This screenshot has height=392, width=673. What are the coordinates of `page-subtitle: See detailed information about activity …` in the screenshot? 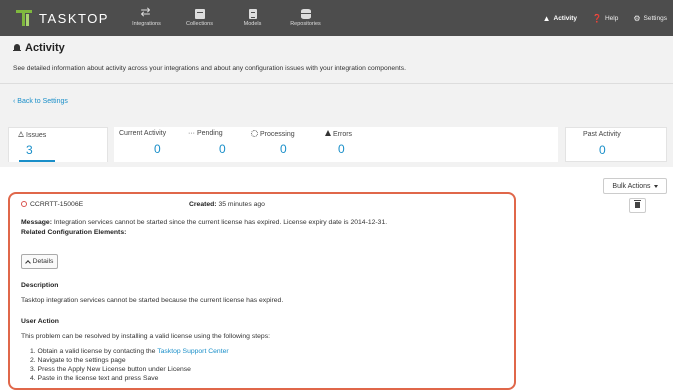 It's located at (209, 68).